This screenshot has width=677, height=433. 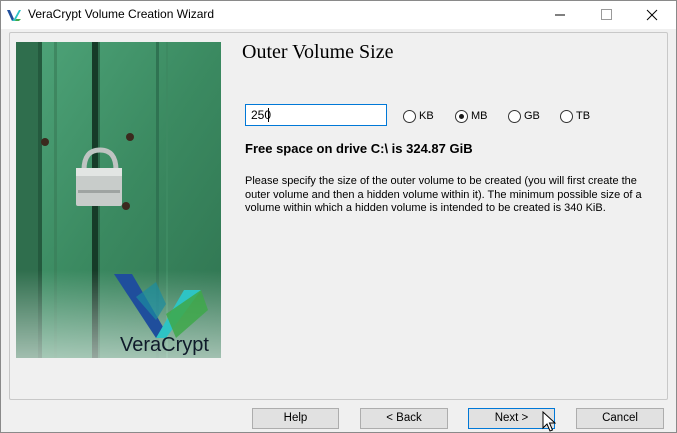 I want to click on mouse-pointer-icon, so click(x=549, y=421).